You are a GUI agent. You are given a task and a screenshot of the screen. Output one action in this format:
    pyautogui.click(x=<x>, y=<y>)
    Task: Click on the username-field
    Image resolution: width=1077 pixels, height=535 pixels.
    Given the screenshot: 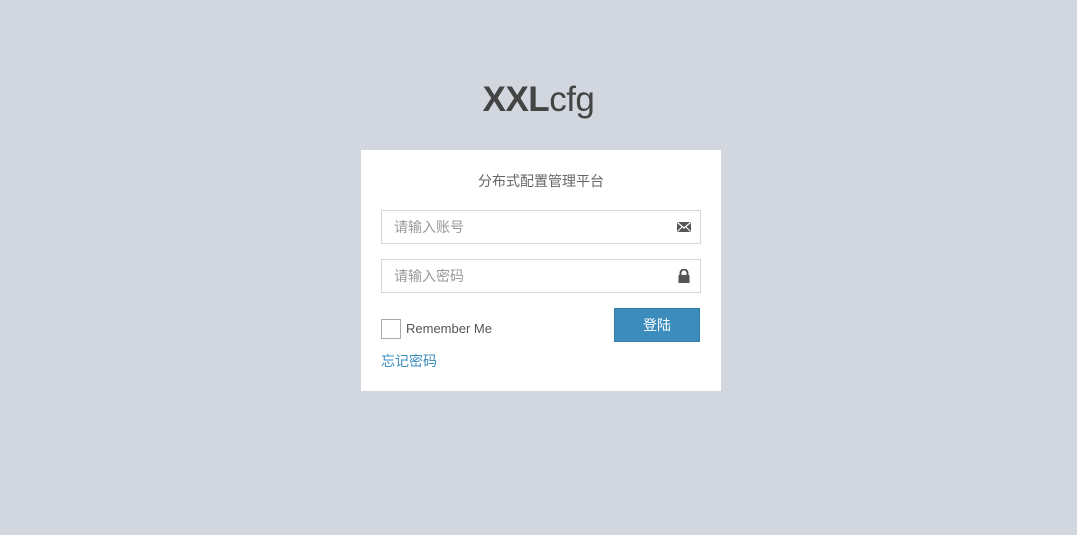 What is the action you would take?
    pyautogui.click(x=541, y=227)
    